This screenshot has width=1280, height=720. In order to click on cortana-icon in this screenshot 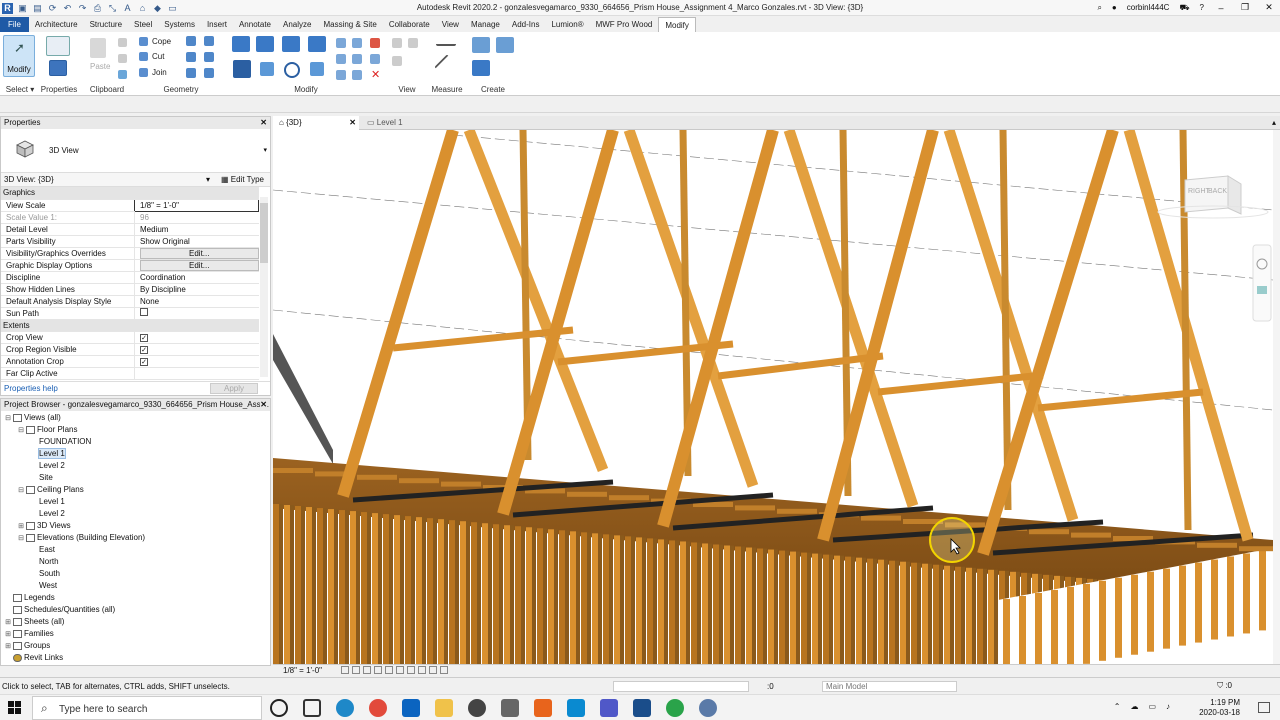, I will do `click(279, 708)`.